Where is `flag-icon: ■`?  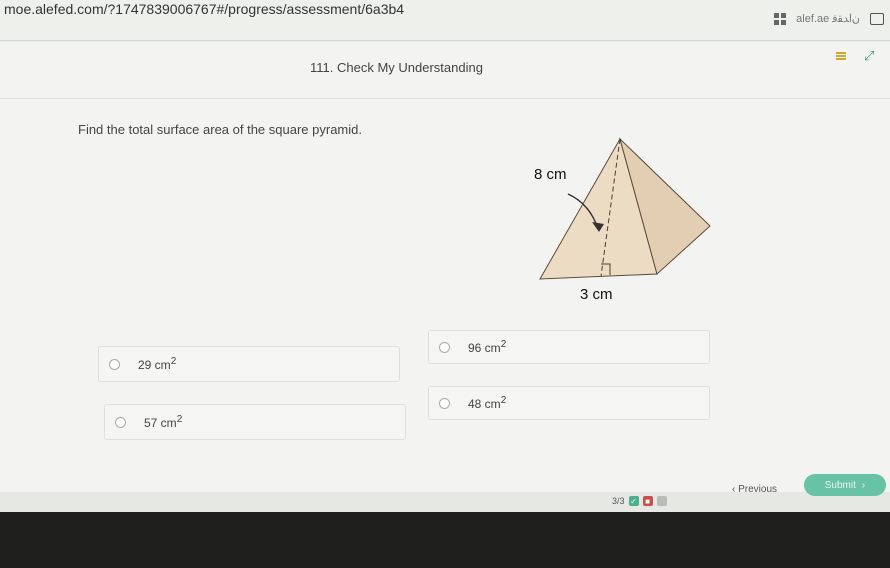
flag-icon: ■ is located at coordinates (647, 501).